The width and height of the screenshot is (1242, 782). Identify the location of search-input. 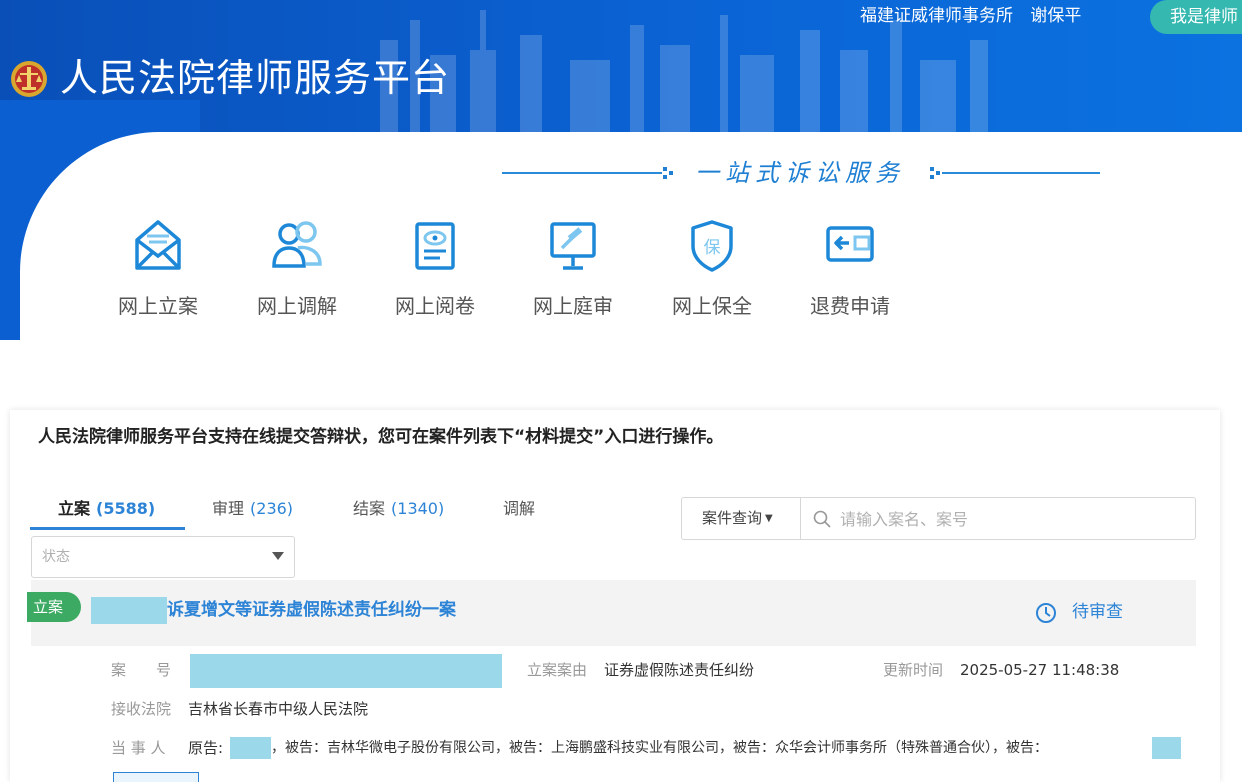
(1010, 519).